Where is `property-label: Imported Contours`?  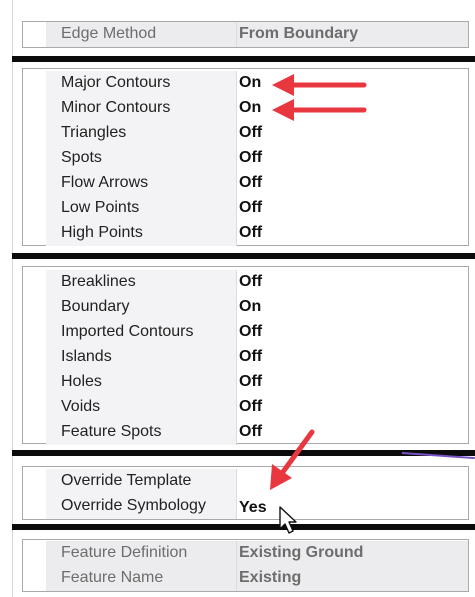 property-label: Imported Contours is located at coordinates (127, 331).